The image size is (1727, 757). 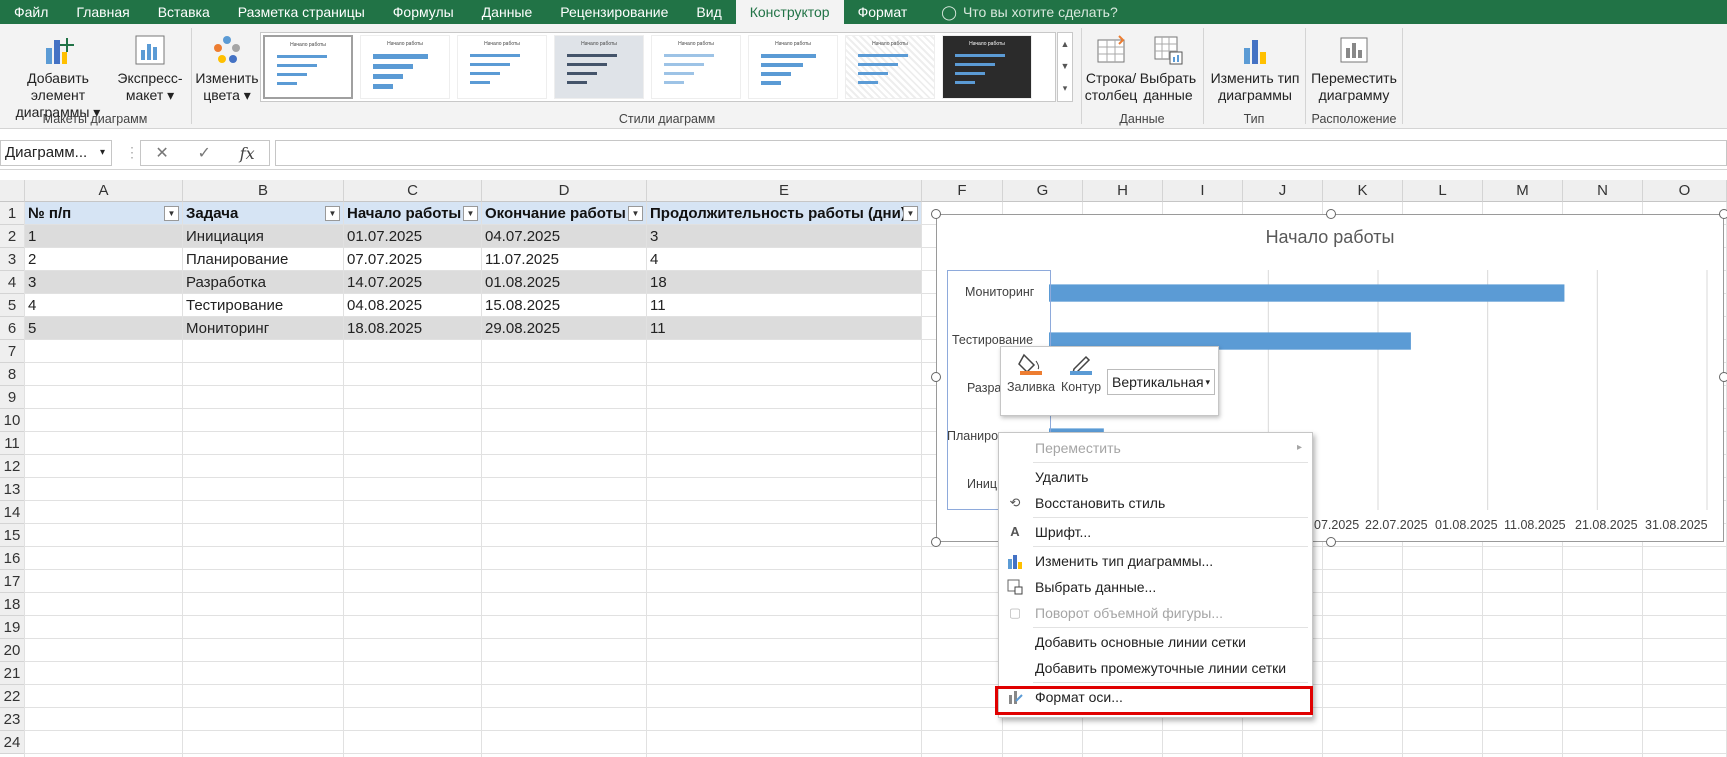 I want to click on column-header: L, so click(x=1443, y=191).